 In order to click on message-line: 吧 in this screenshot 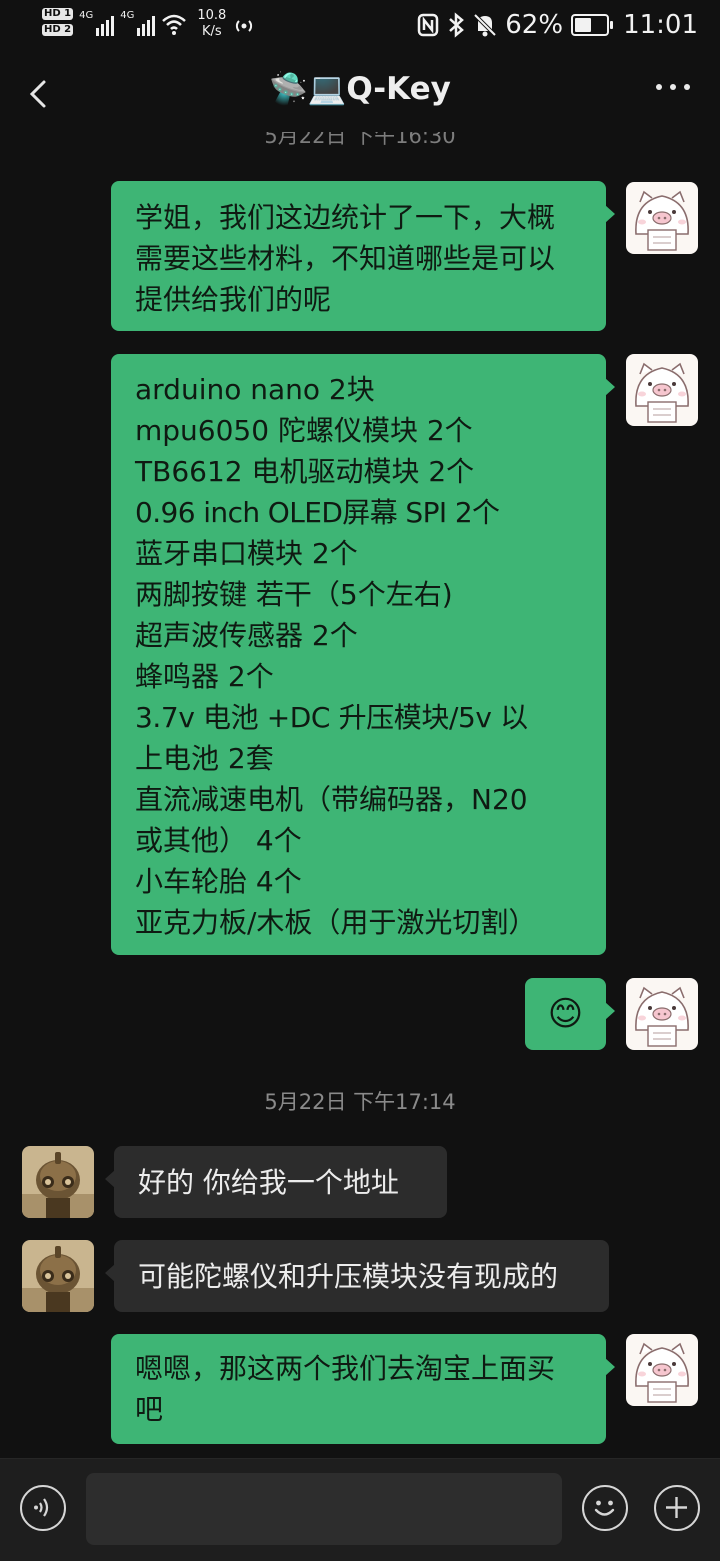, I will do `click(149, 1409)`.